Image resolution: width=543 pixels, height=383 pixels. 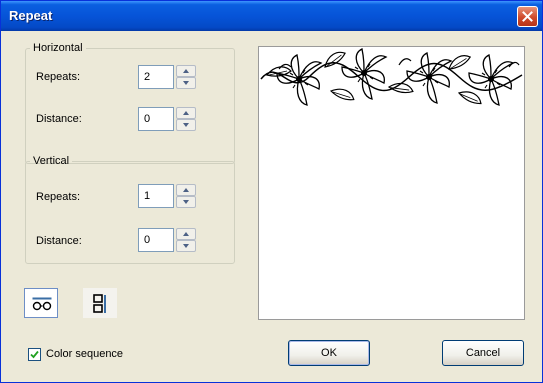 I want to click on horizontal-repeats-label: Repeats:, so click(x=58, y=77).